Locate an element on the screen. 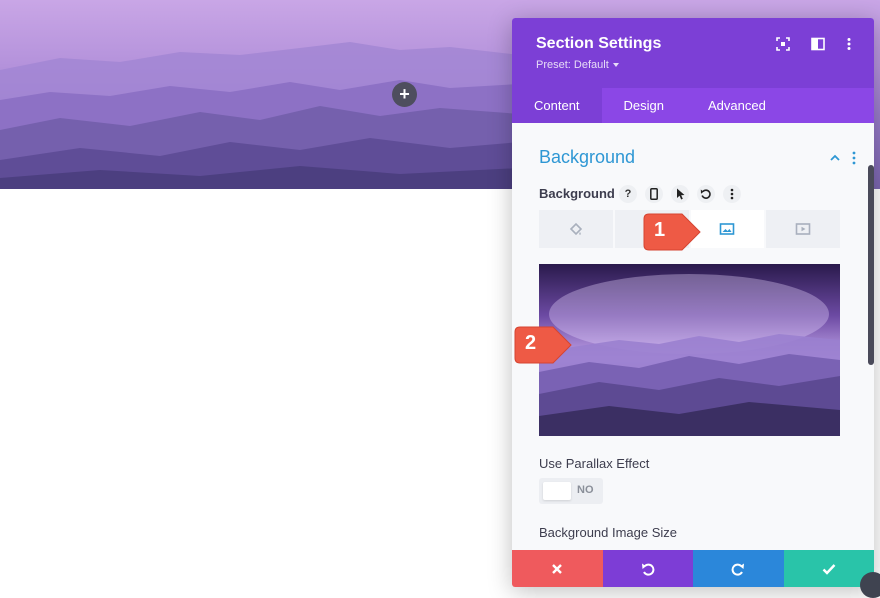 Image resolution: width=880 pixels, height=598 pixels. parallax-label: Use Parallax Effect is located at coordinates (594, 463).